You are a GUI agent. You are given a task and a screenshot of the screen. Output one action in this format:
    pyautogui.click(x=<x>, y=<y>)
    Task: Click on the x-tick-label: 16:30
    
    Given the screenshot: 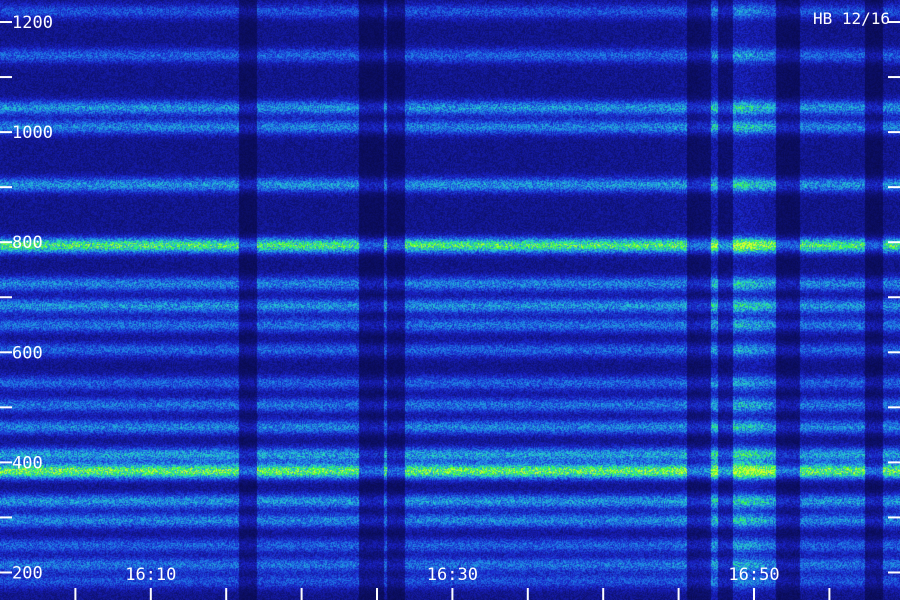 What is the action you would take?
    pyautogui.click(x=452, y=575)
    